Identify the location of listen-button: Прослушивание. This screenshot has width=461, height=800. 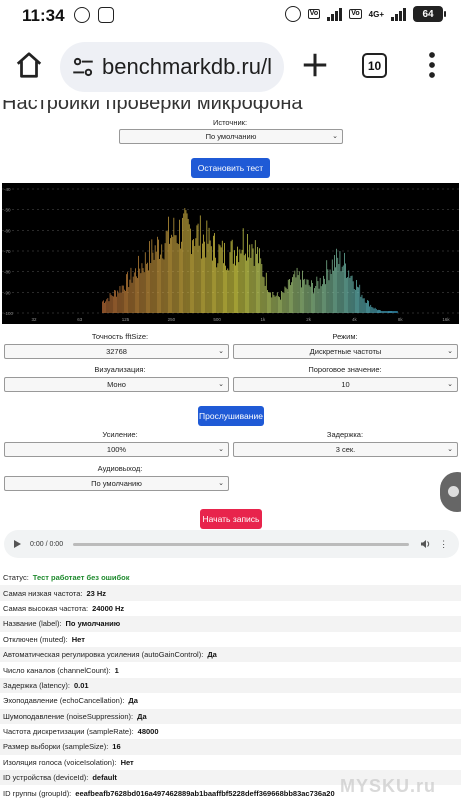
(231, 416).